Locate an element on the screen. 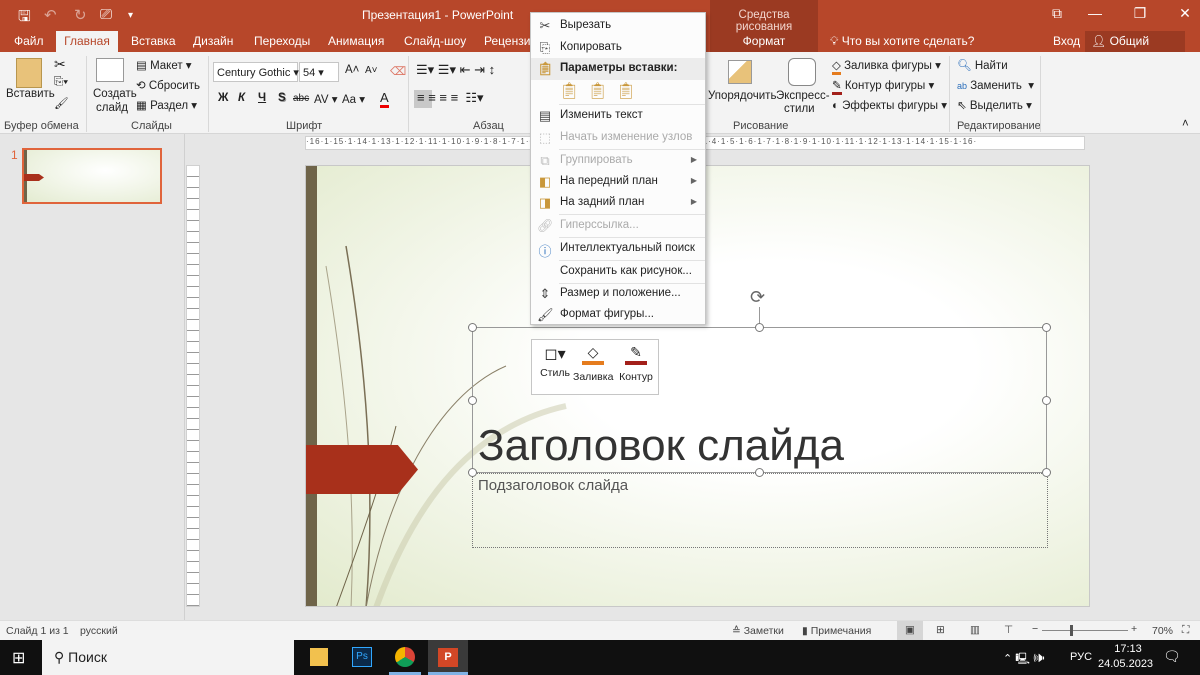 This screenshot has width=1200, height=675. tab-slideshow: Слайд-шоу is located at coordinates (435, 41).